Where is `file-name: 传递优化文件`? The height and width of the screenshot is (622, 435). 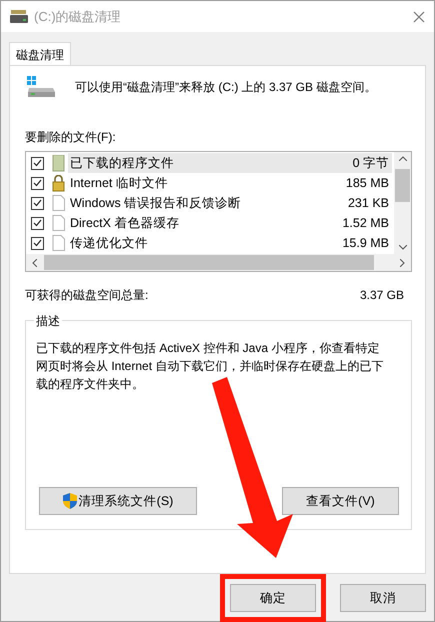 file-name: 传递优化文件 is located at coordinates (109, 243).